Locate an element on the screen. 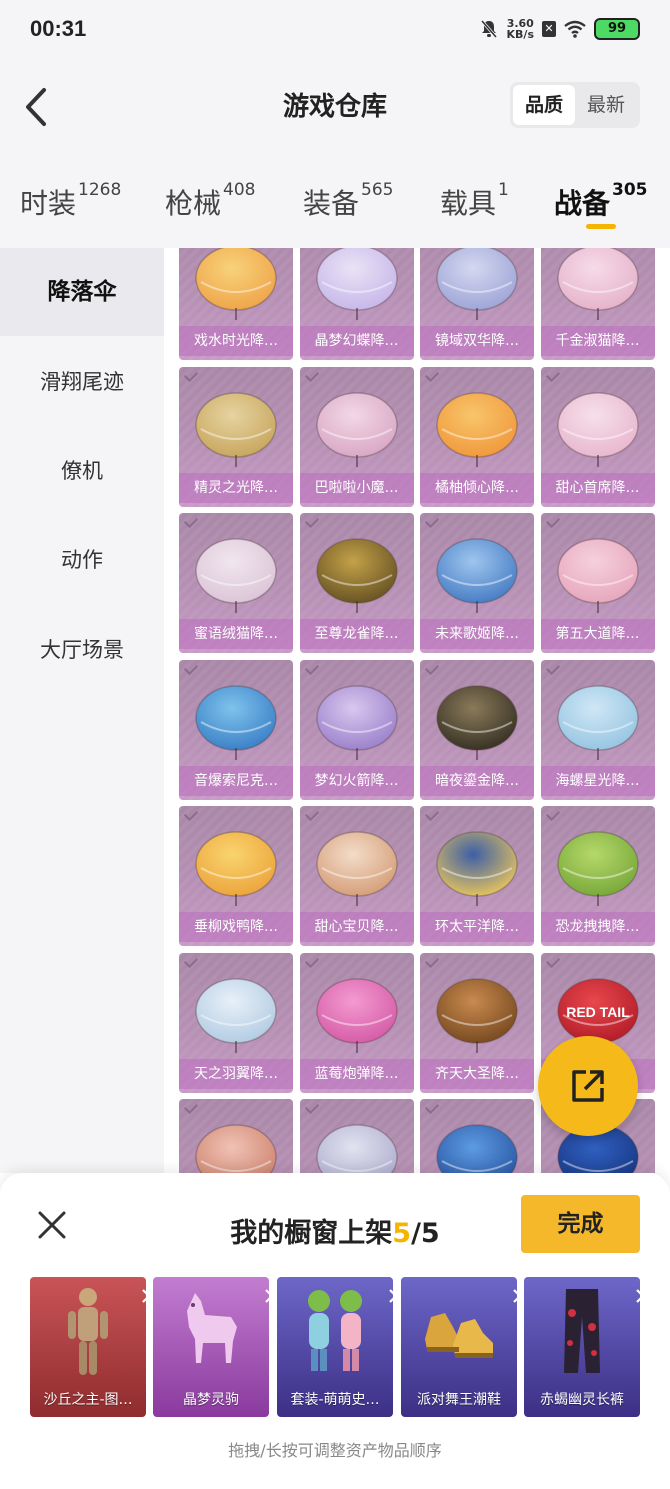 The height and width of the screenshot is (1489, 670). tab-weapons: 枪械 408 is located at coordinates (210, 201).